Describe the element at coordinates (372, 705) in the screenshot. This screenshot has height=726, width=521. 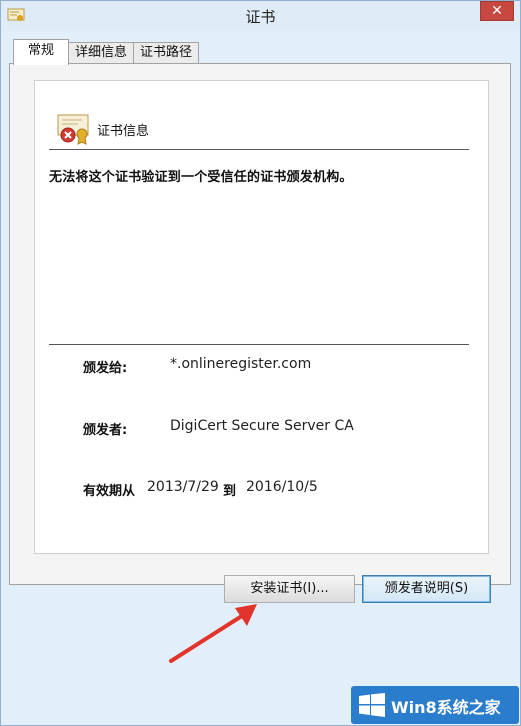
I see `windows-logo-icon` at that location.